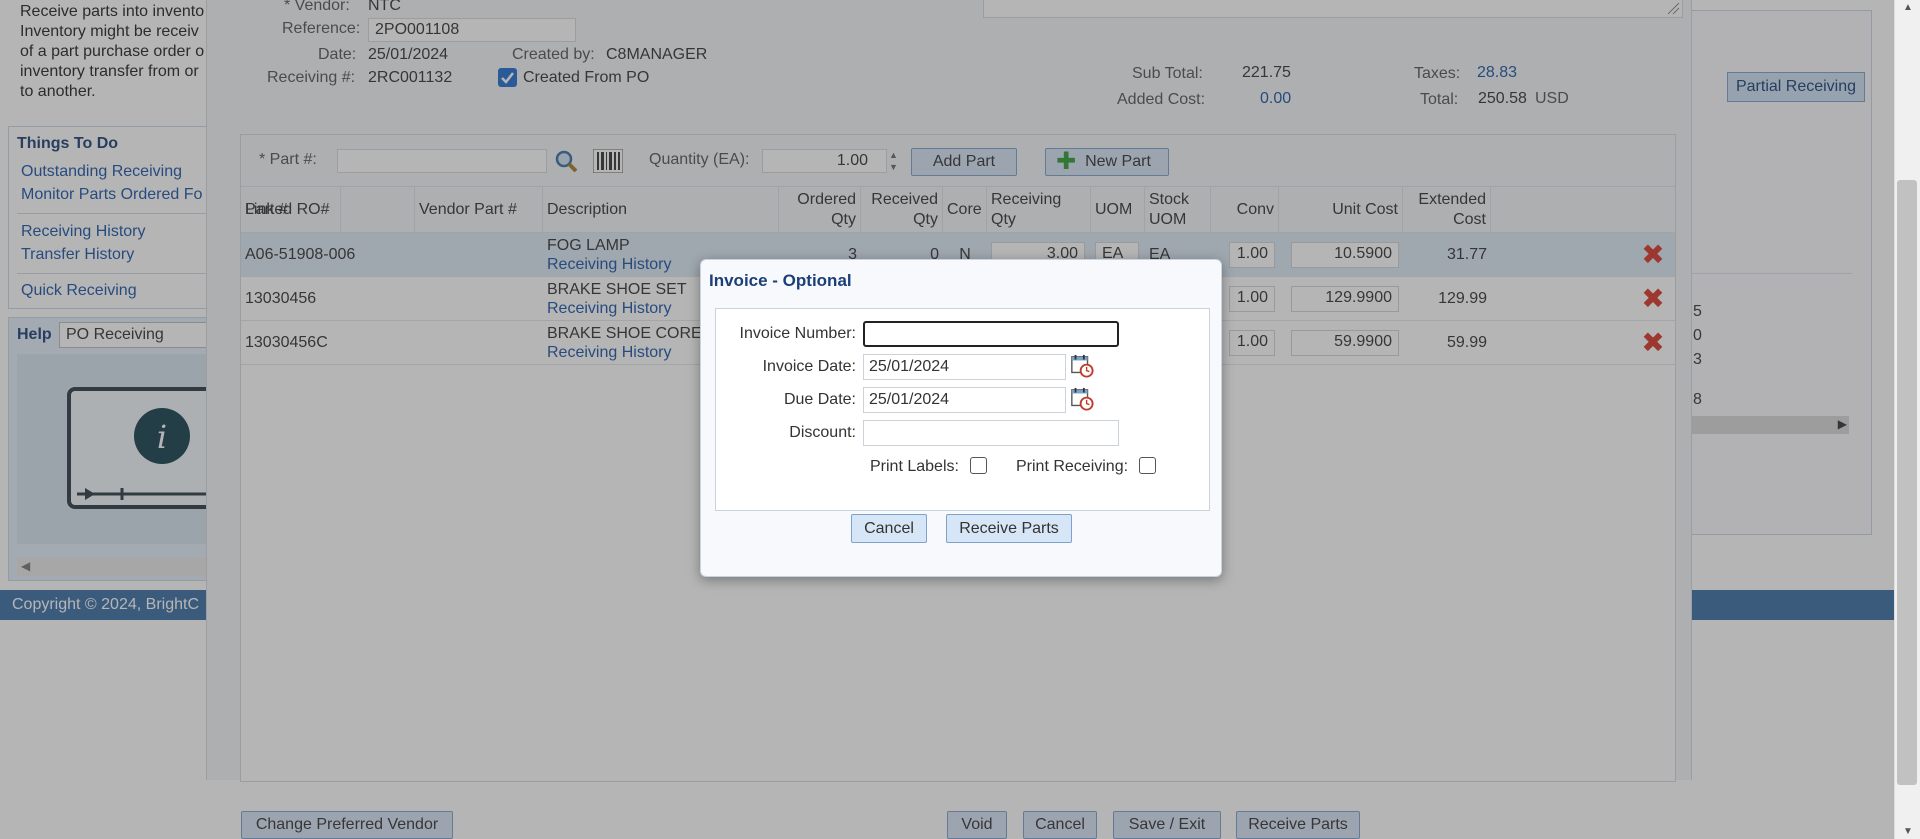 The height and width of the screenshot is (839, 1920). I want to click on invoice-date-input: 25/01/2024, so click(964, 367).